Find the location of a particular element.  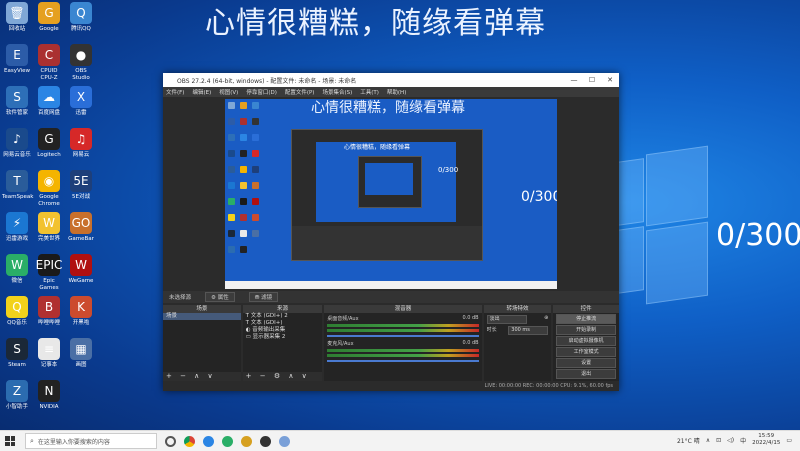

desktop-icon-label: OBS Studio is located at coordinates (81, 74).